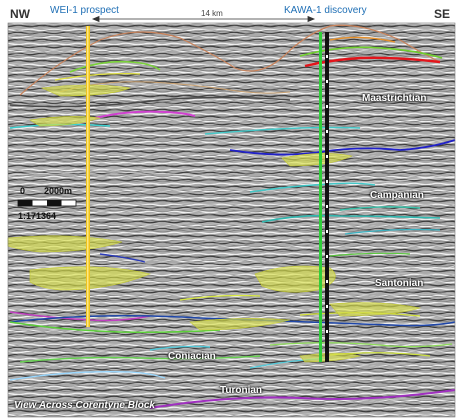 This screenshot has width=458, height=420. What do you see at coordinates (58, 191) in the screenshot?
I see `scale-length-label: 2000m` at bounding box center [58, 191].